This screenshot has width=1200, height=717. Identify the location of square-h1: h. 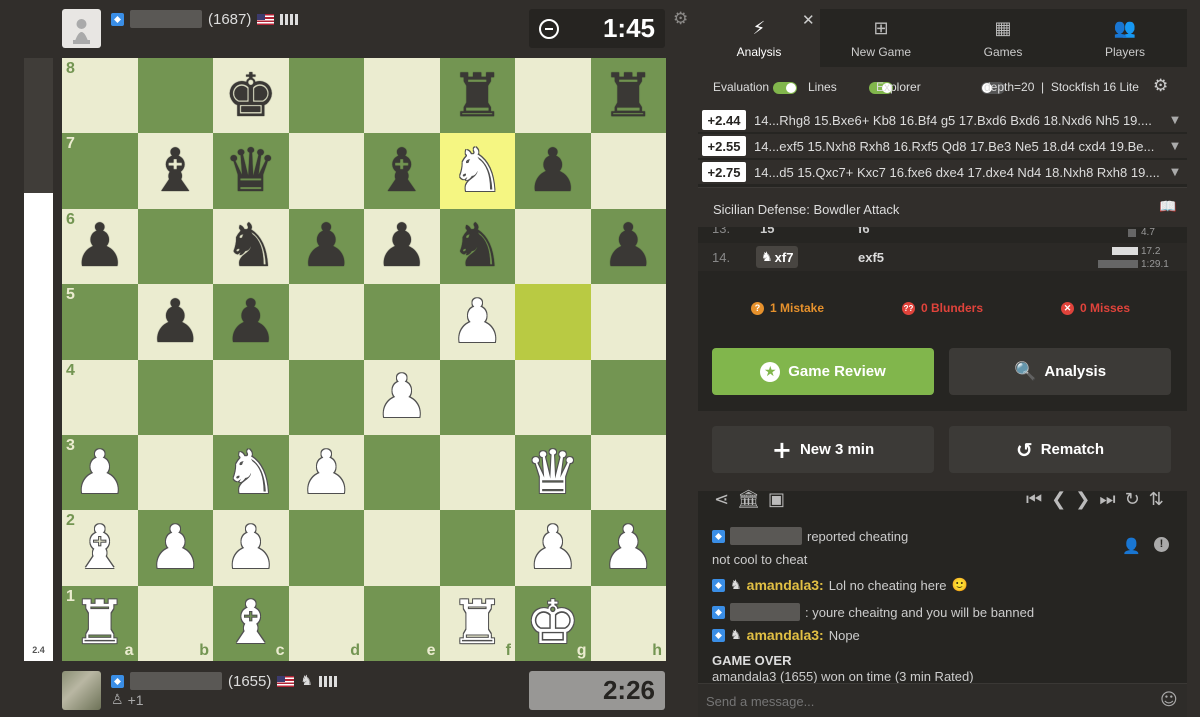
(628, 623).